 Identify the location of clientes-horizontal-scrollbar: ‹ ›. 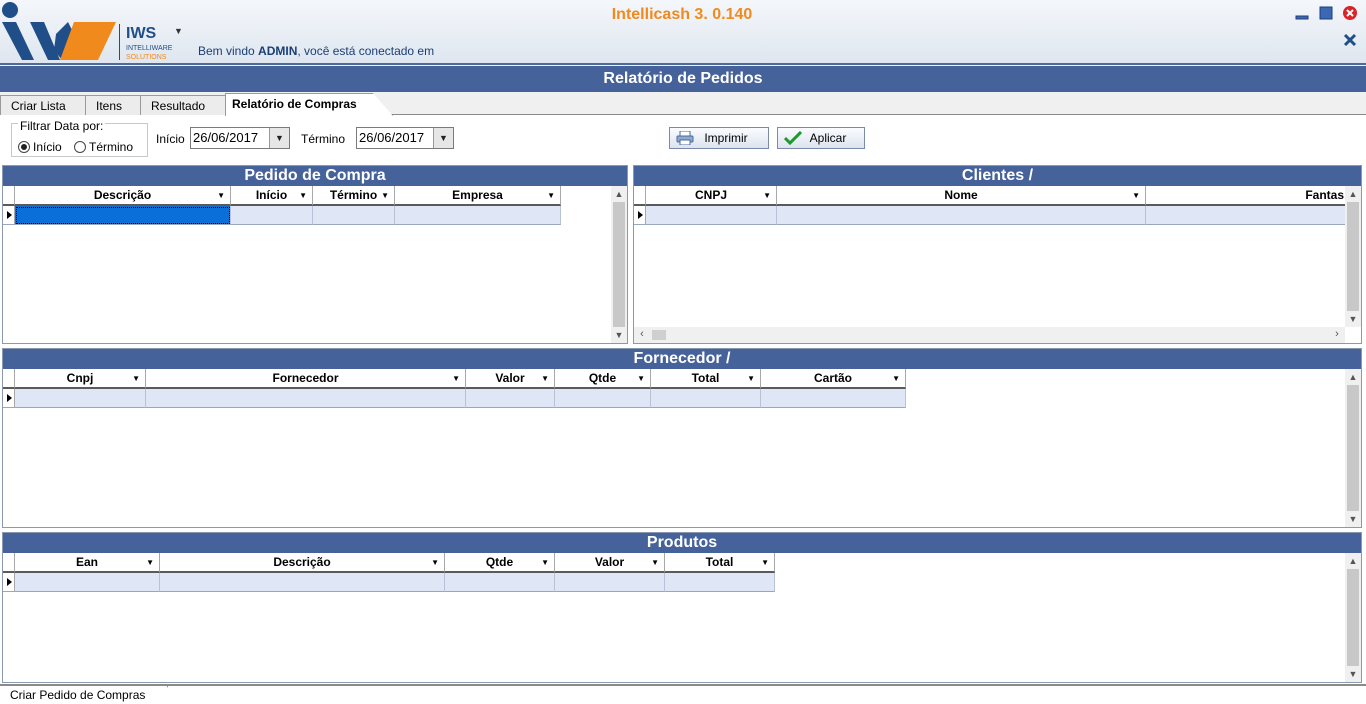
(989, 335).